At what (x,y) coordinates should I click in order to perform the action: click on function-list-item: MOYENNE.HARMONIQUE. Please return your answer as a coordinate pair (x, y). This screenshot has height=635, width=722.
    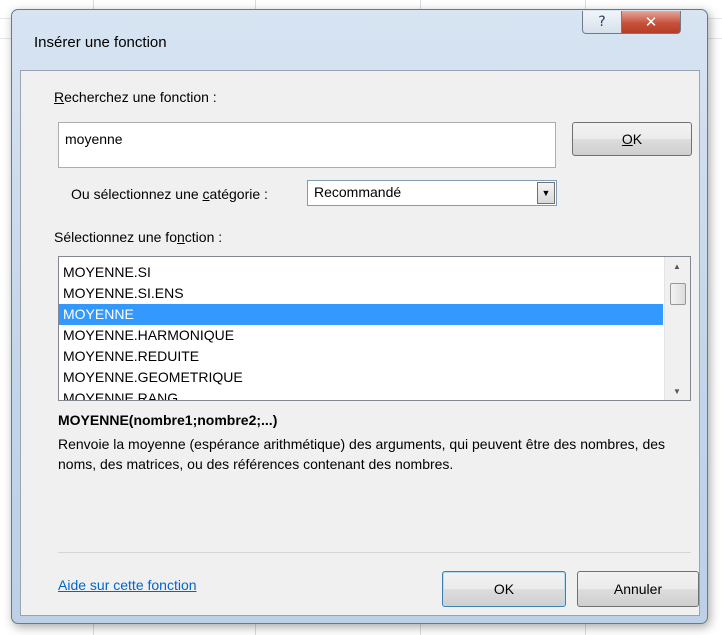
    Looking at the image, I should click on (361, 335).